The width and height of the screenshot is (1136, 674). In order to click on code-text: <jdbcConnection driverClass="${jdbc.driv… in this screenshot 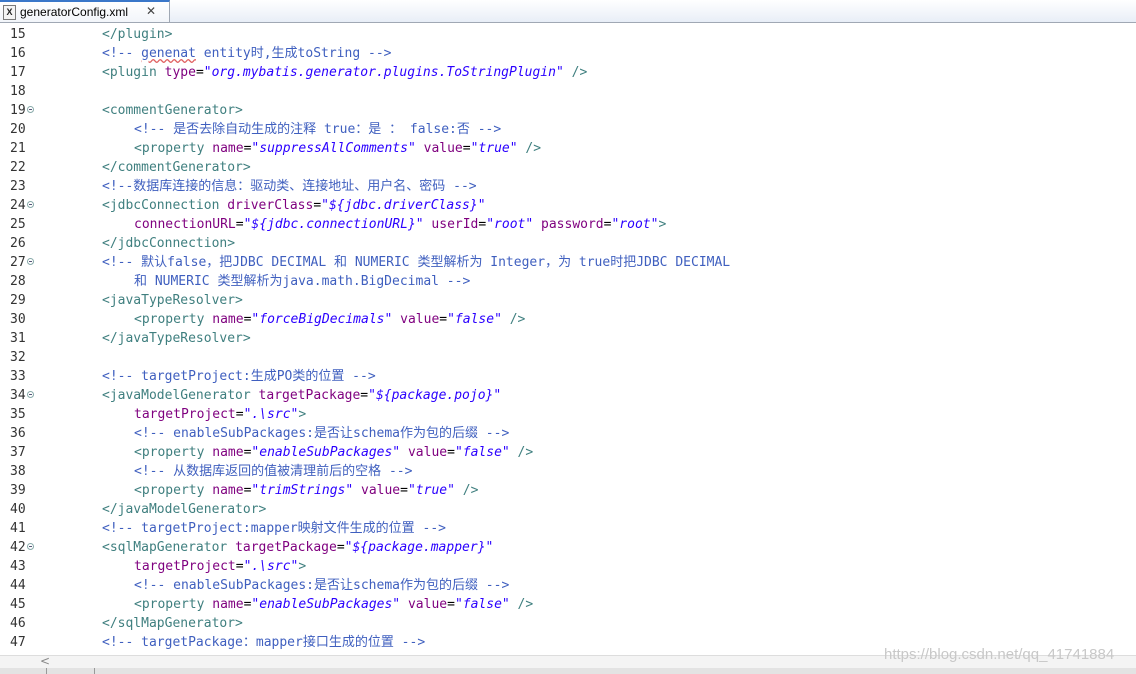, I will do `click(294, 205)`.